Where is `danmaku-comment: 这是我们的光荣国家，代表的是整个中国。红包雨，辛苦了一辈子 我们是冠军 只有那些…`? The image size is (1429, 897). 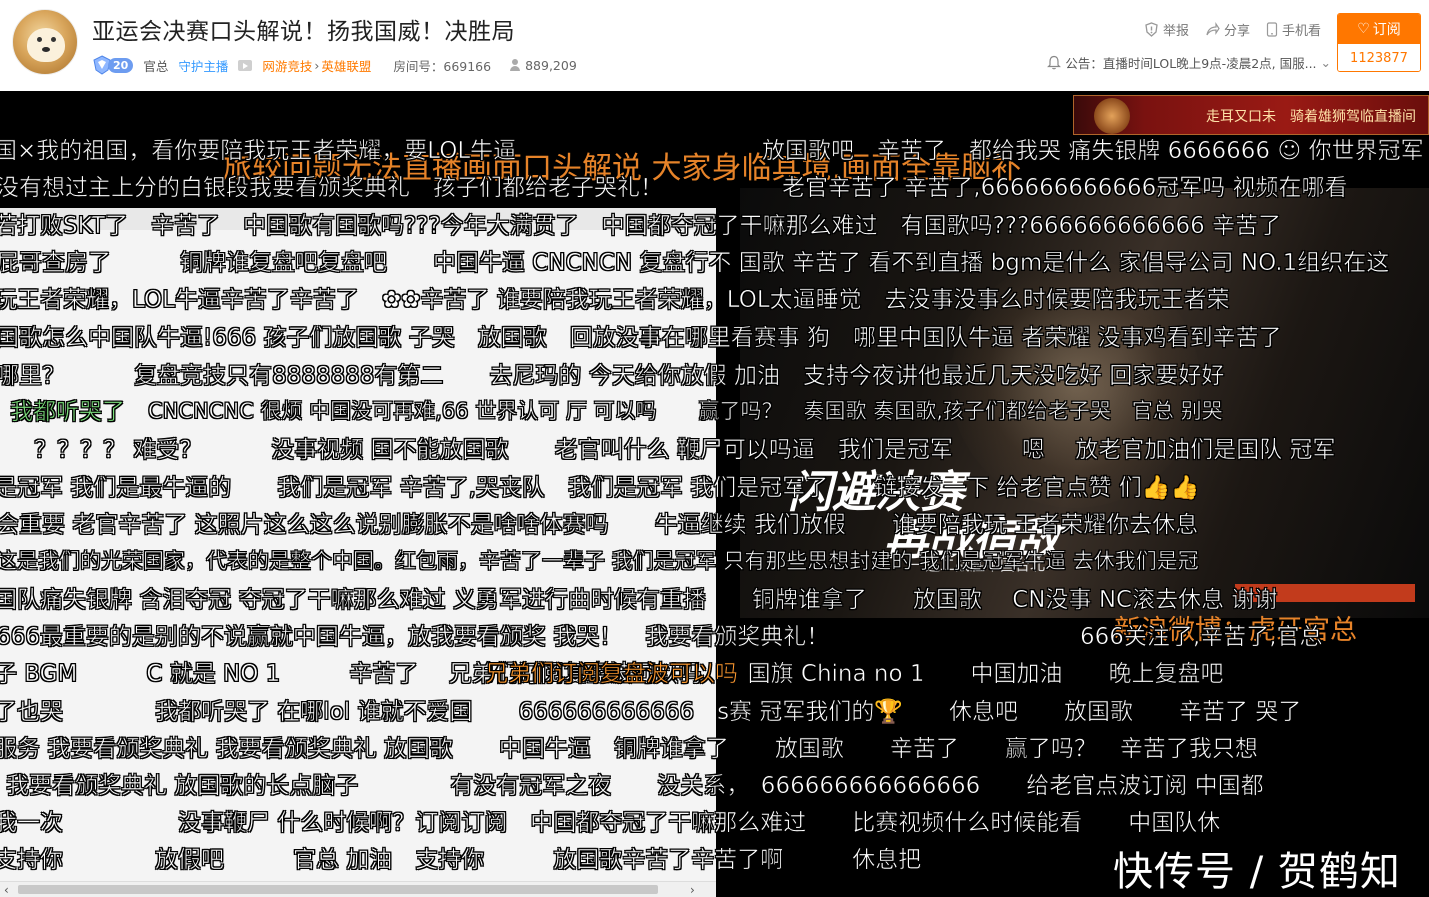
danmaku-comment: 这是我们的光荣国家，代表的是整个中国。红包雨，辛苦了一辈子 我们是冠军 只有那些… is located at coordinates (599, 561).